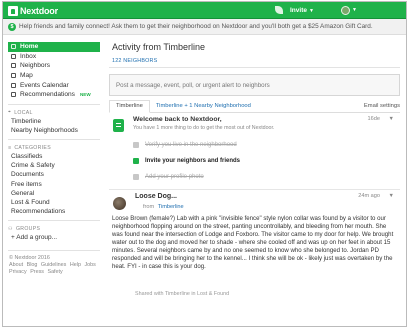 The width and height of the screenshot is (413, 331). I want to click on sidebar-item-recommendations: Recommendations NEW, so click(54, 95).